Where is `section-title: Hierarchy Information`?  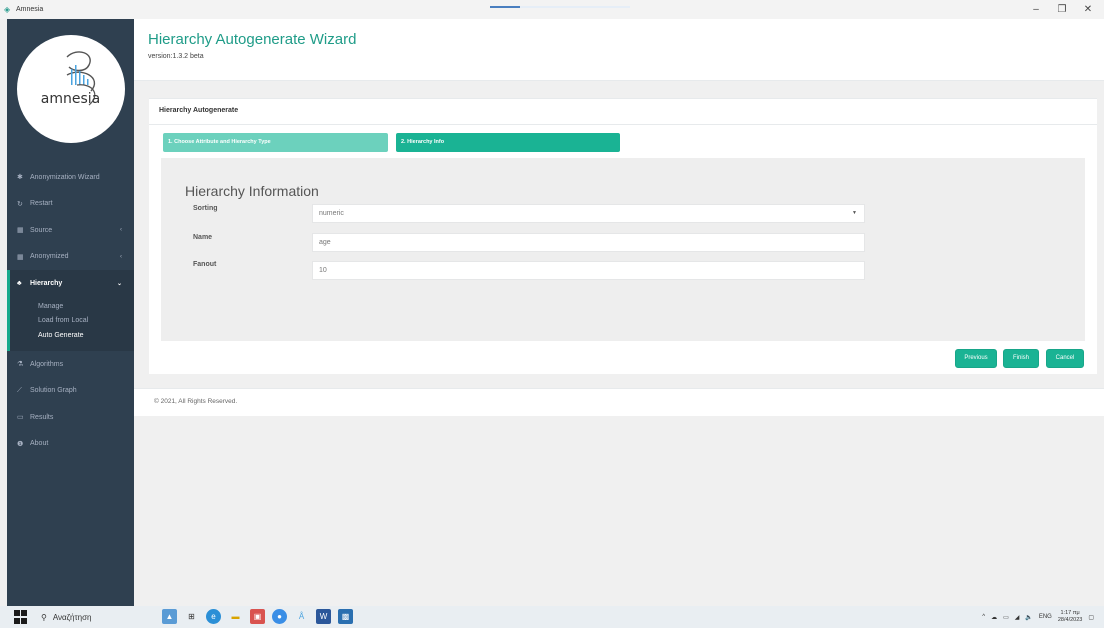
section-title: Hierarchy Information is located at coordinates (252, 191).